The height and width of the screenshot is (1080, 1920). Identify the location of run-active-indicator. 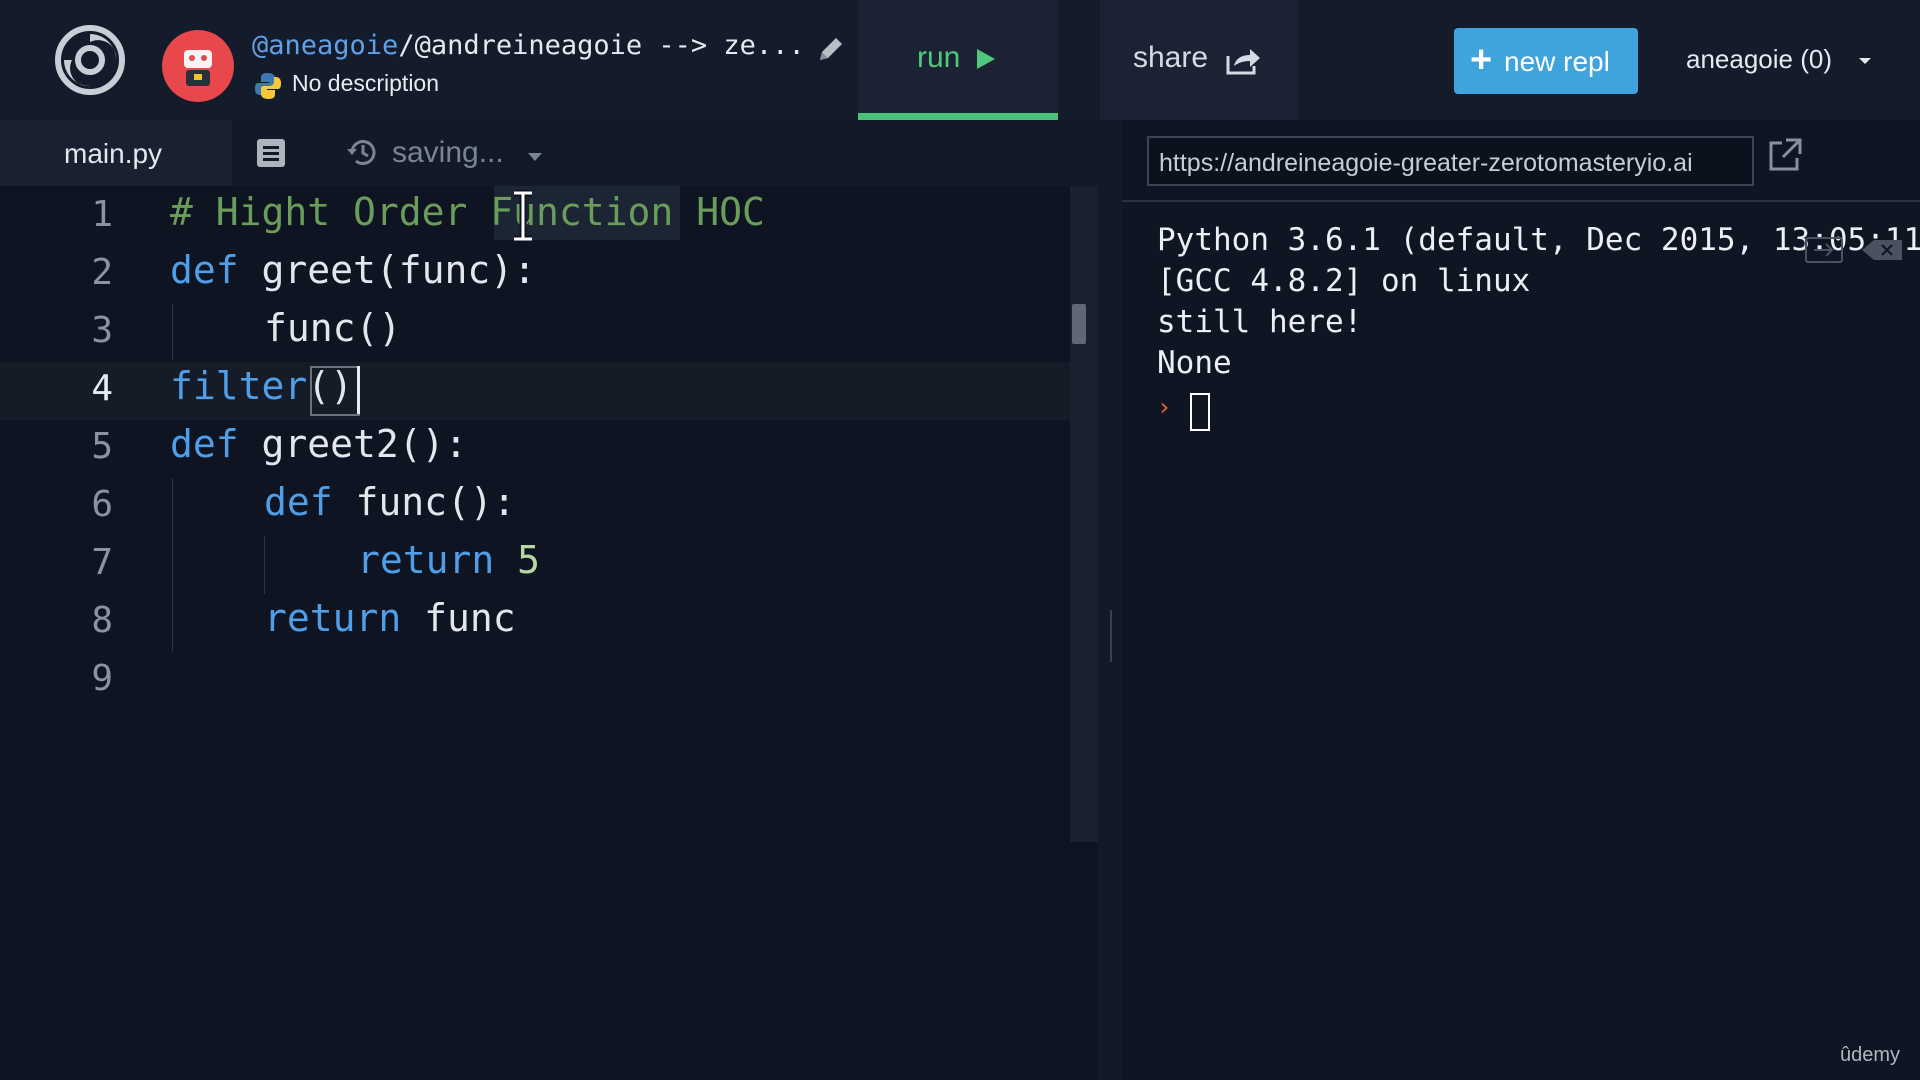
(958, 116).